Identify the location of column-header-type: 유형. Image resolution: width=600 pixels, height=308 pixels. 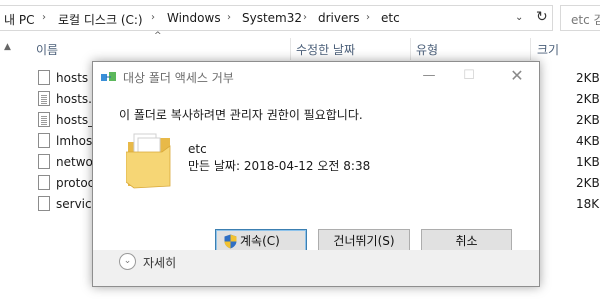
(427, 49).